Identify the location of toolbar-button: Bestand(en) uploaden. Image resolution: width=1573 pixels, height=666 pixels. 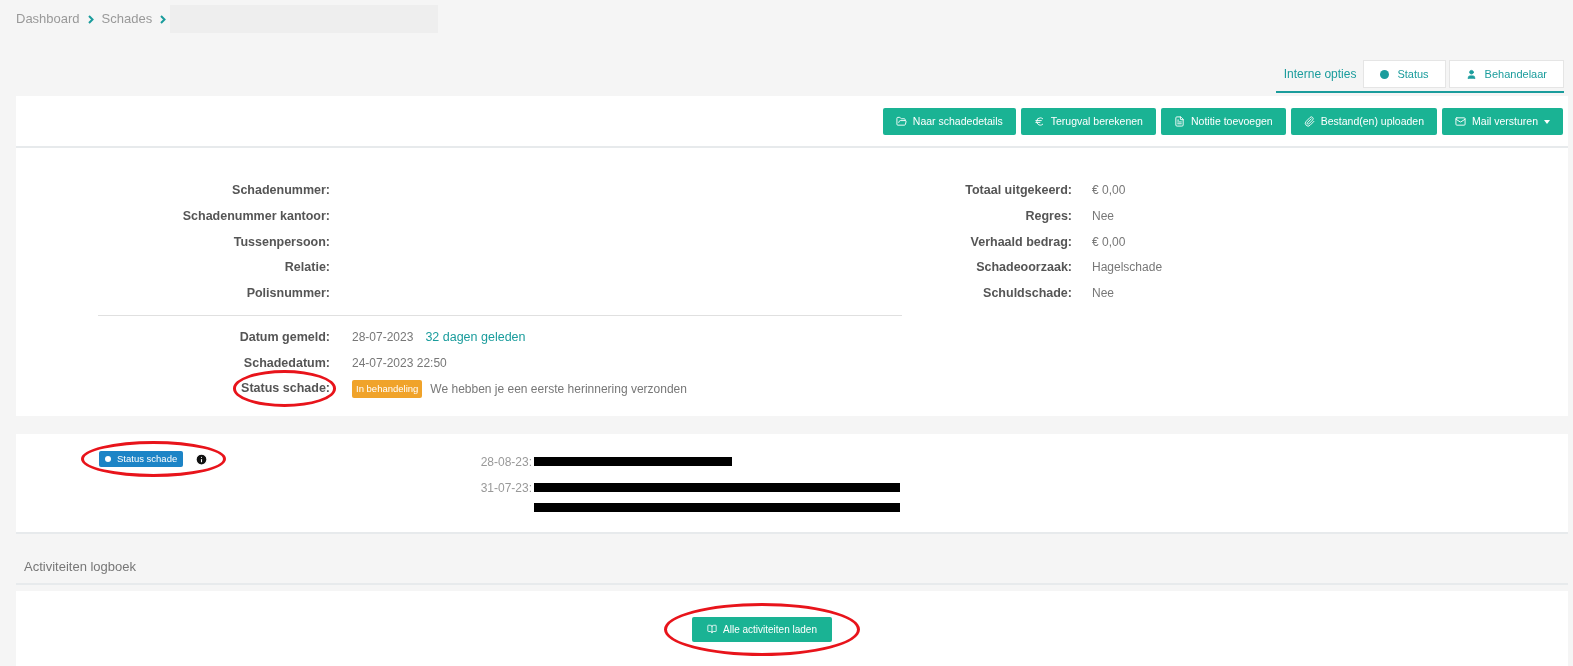
(1364, 121).